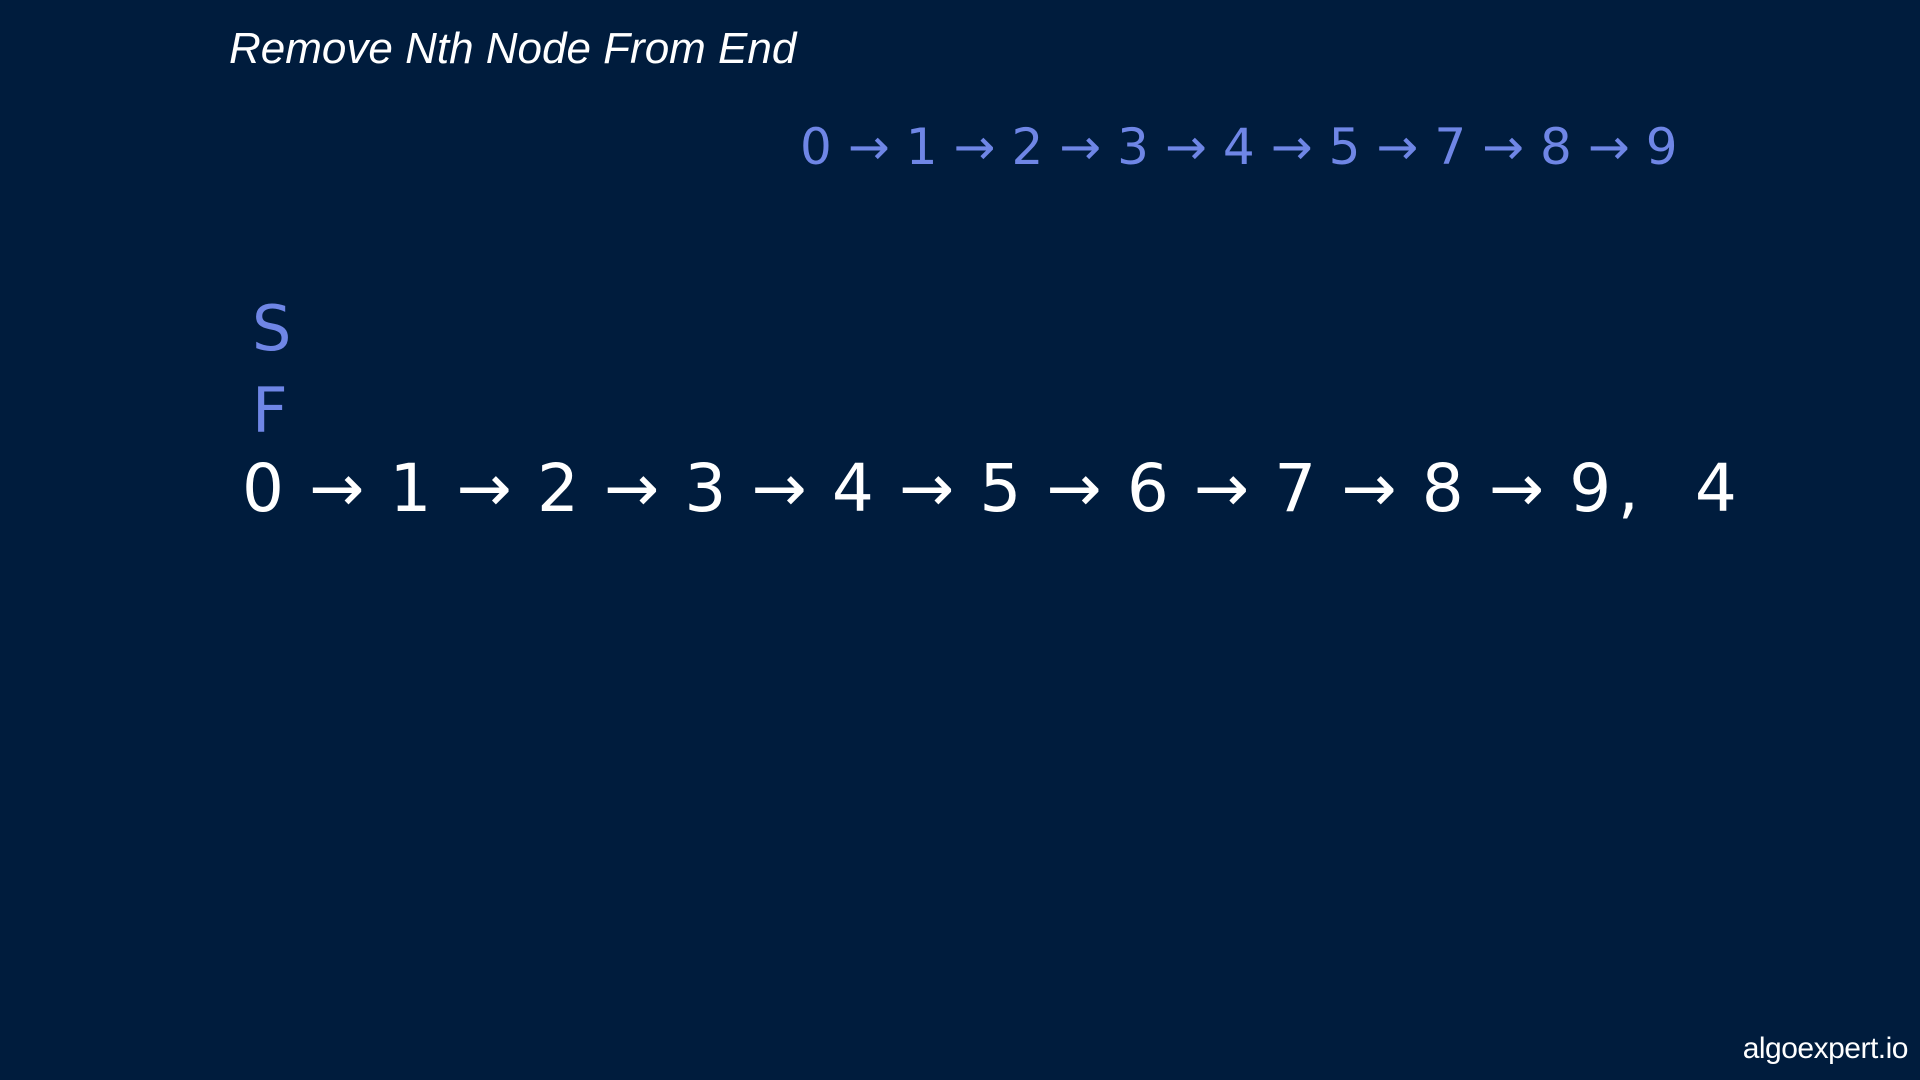 This screenshot has height=1080, width=1920. Describe the element at coordinates (1825, 1048) in the screenshot. I see `watermark: algoexpert.io` at that location.